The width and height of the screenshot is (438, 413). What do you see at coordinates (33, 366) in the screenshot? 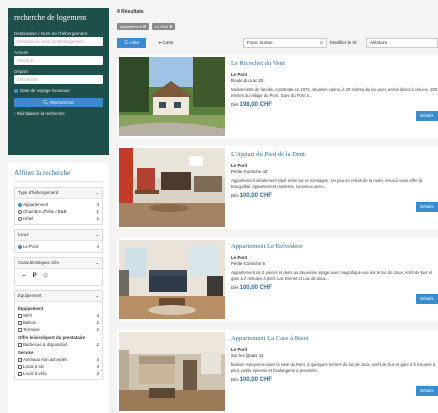
I see `option-label: Local à ski` at bounding box center [33, 366].